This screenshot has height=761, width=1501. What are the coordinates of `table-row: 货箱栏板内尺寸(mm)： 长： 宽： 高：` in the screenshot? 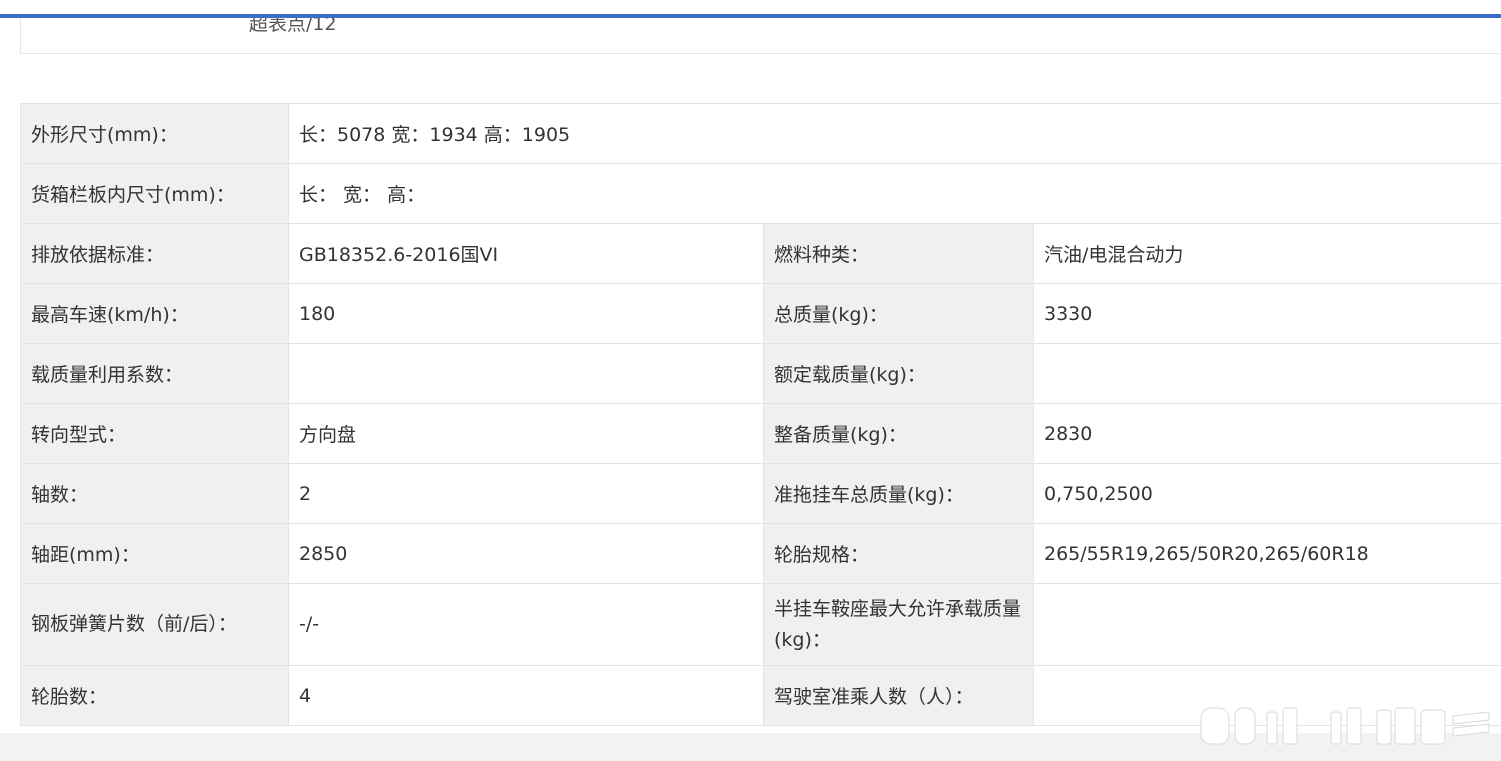 It's located at (760, 193).